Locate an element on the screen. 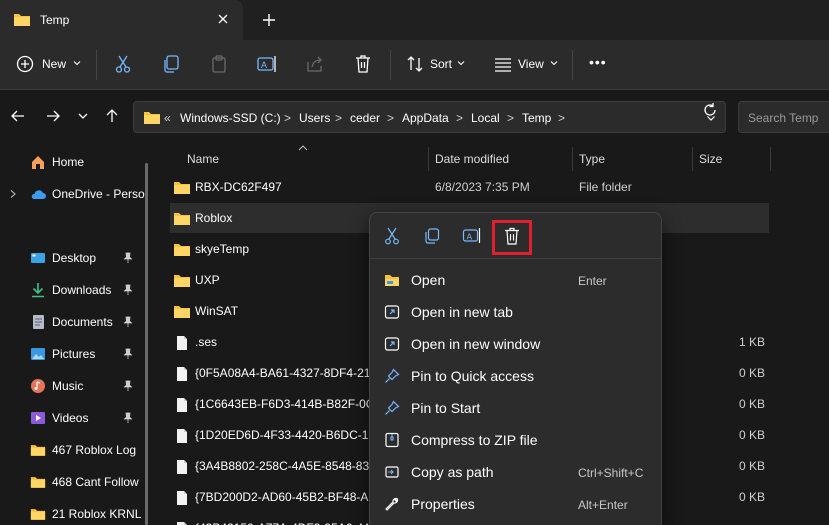 The height and width of the screenshot is (525, 829). sidebar-item-onedrive: OneDrive - Perso is located at coordinates (72, 194).